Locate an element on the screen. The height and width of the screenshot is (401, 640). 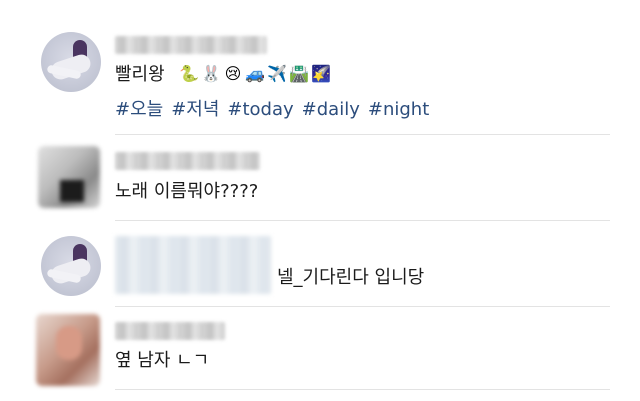
avatar-dark-block is located at coordinates (72, 191).